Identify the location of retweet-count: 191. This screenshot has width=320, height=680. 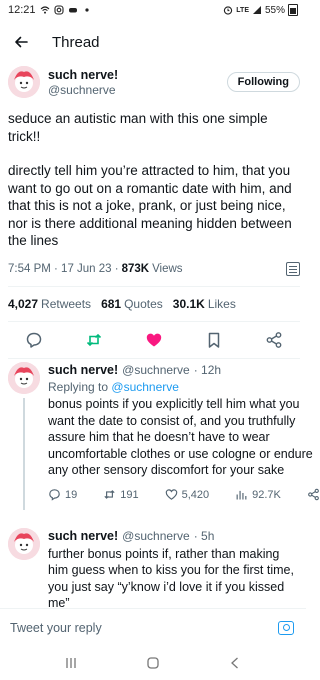
(121, 495).